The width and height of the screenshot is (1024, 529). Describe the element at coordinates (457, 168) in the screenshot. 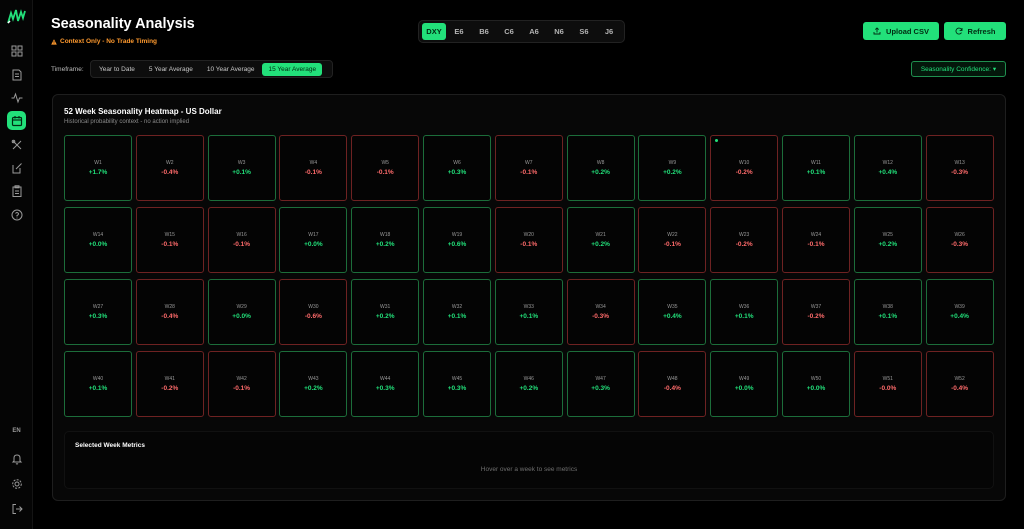

I see `week-cell: W6 +0.3%` at that location.